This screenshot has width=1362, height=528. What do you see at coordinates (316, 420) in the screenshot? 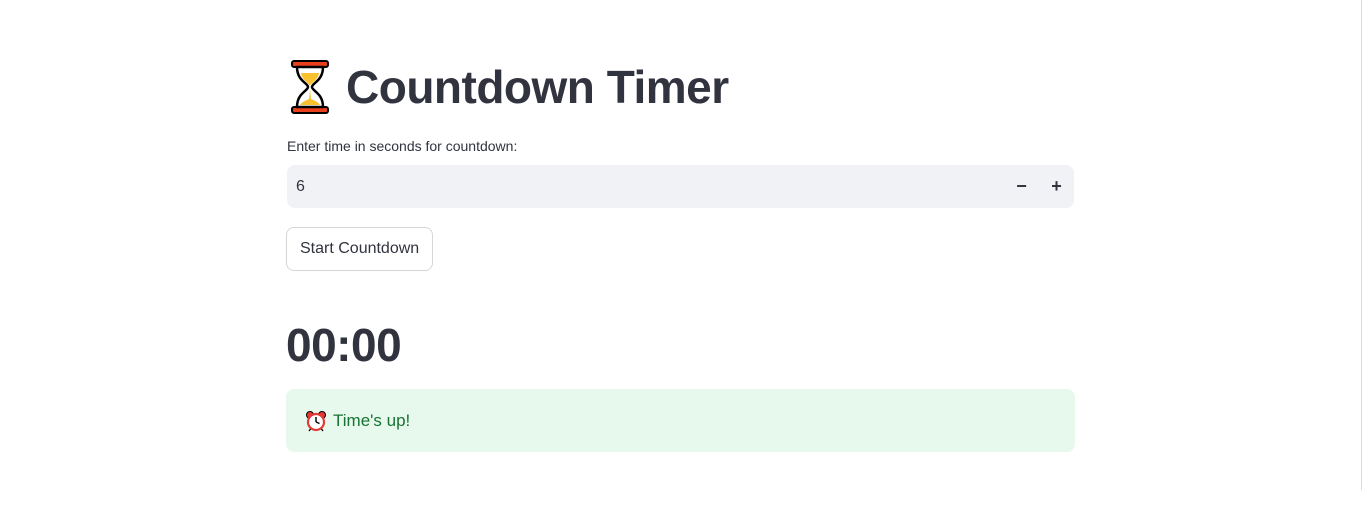
I see `alarm-clock-icon` at bounding box center [316, 420].